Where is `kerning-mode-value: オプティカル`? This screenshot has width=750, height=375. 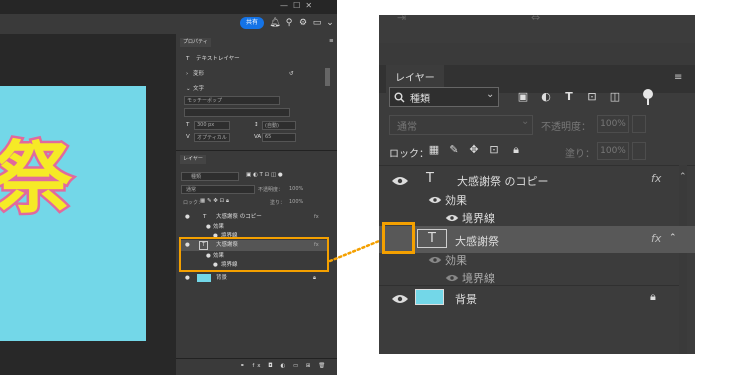
kerning-mode-value: オプティカル is located at coordinates (212, 138).